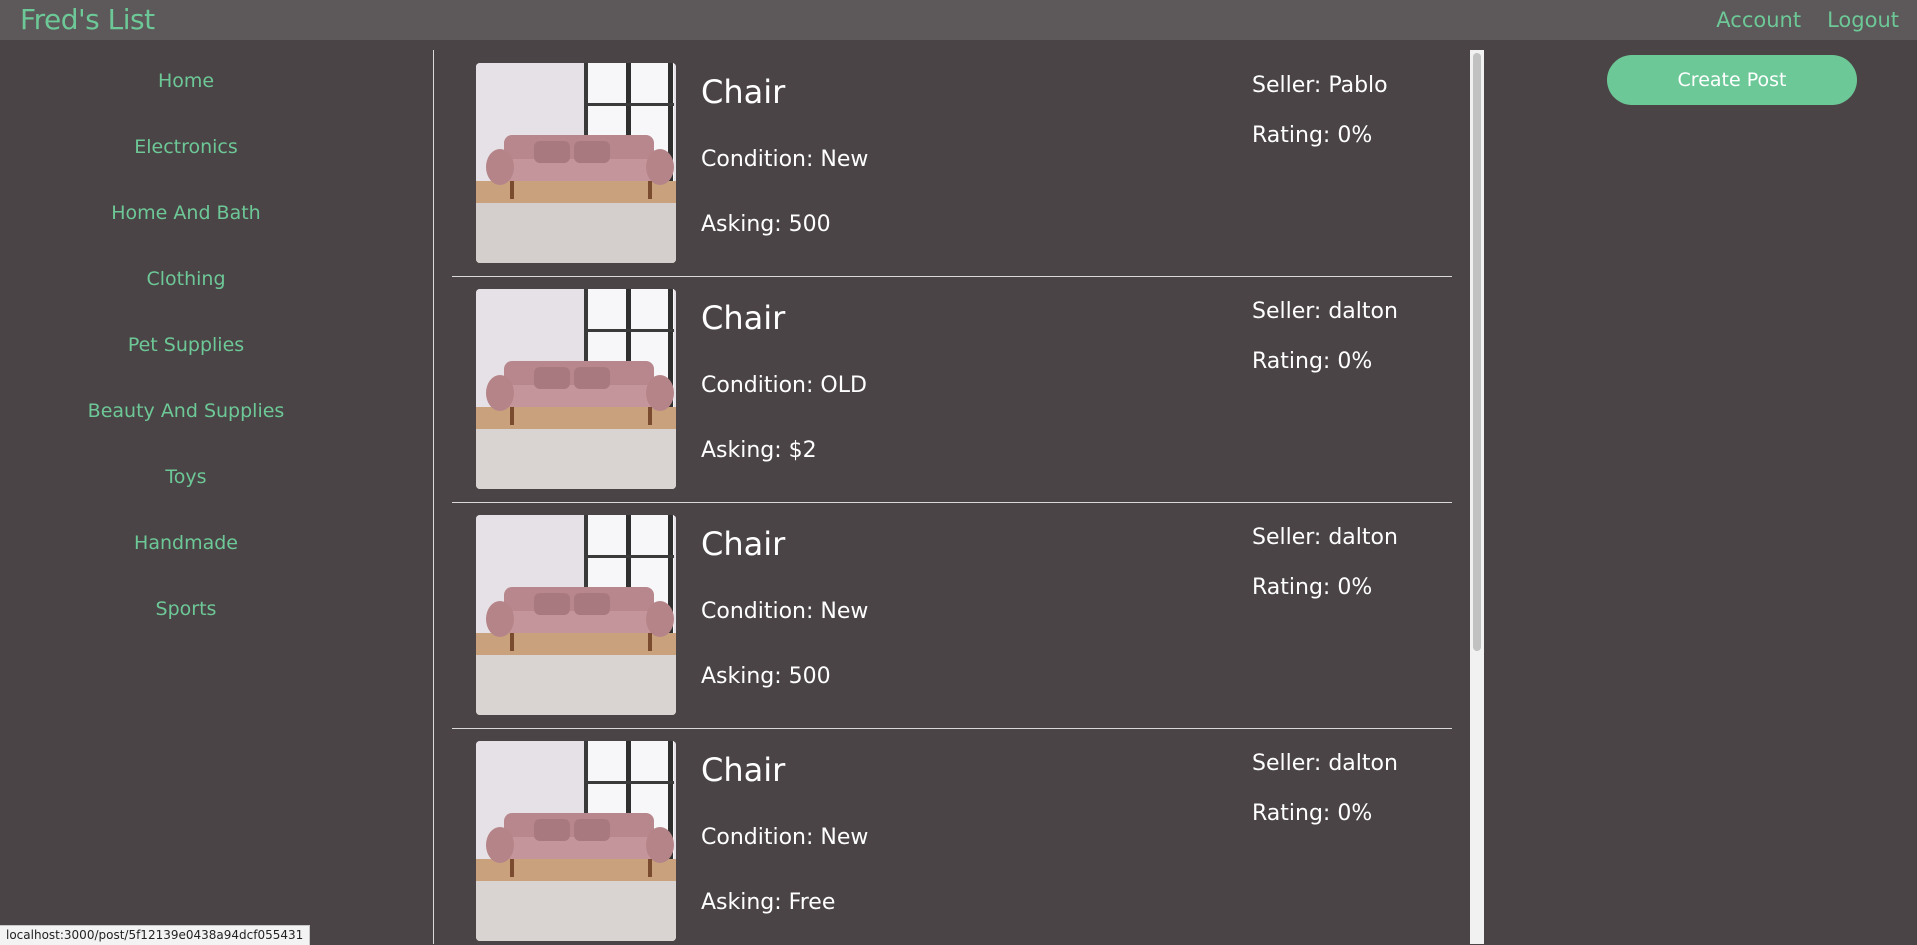 This screenshot has height=945, width=1917. What do you see at coordinates (186, 213) in the screenshot?
I see `sidebar-item-home-and-bath: Home And Bath` at bounding box center [186, 213].